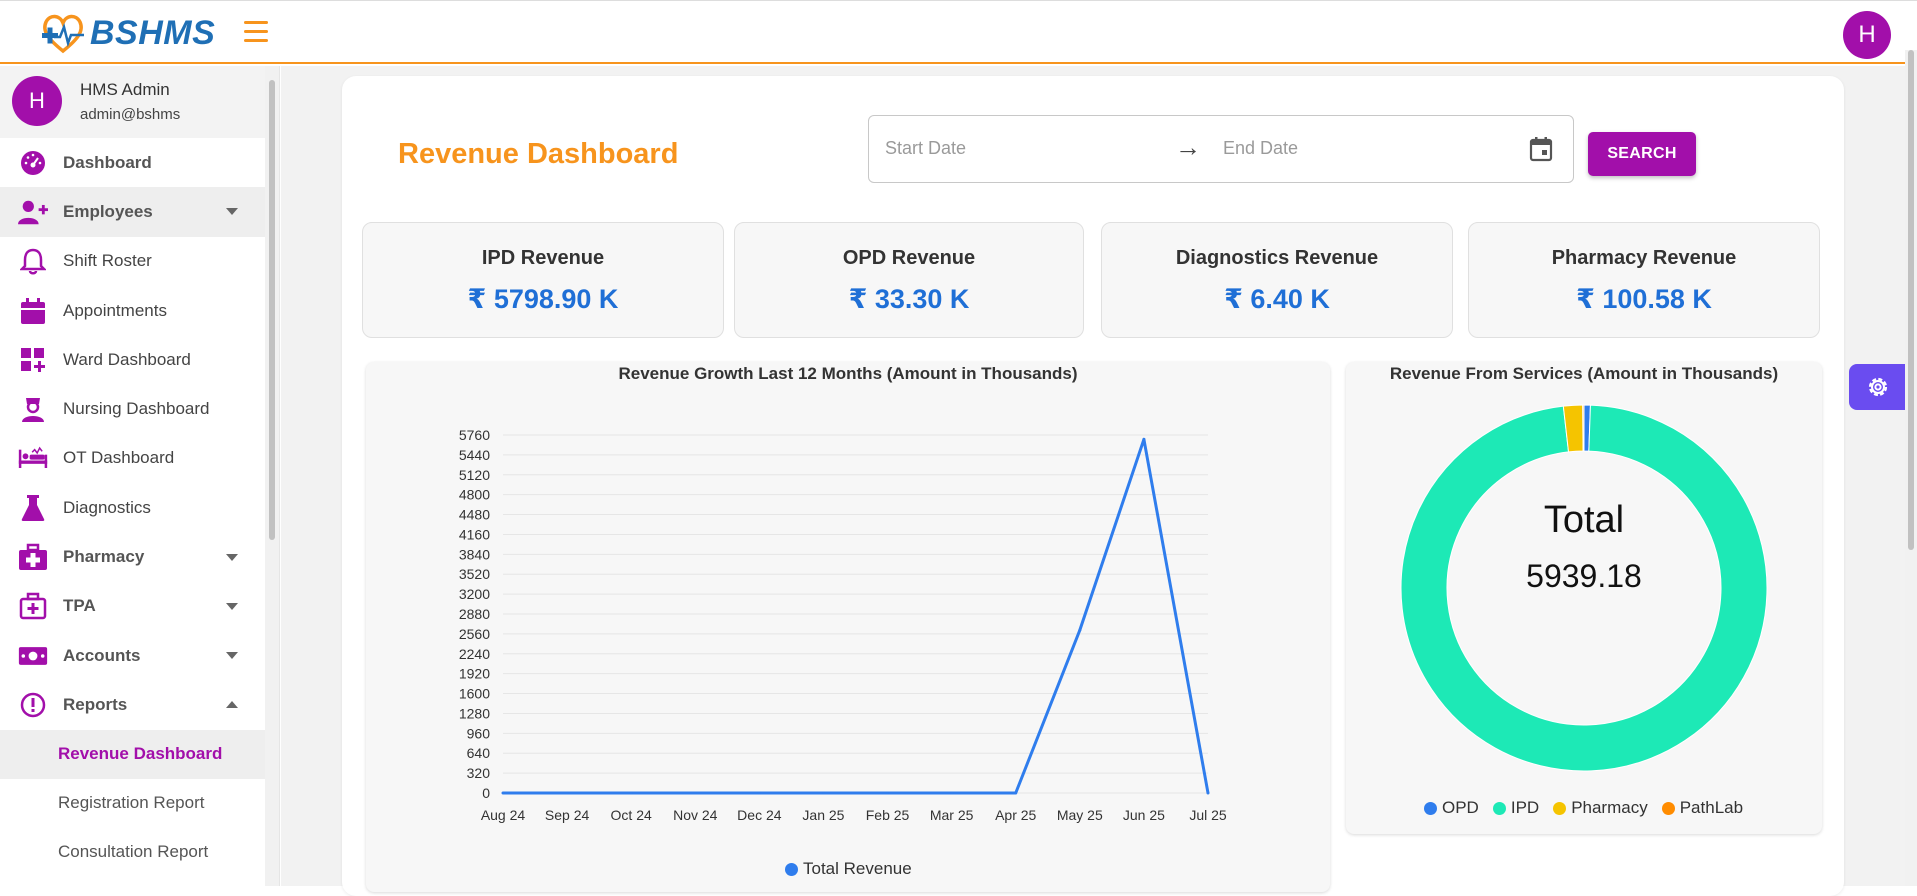  Describe the element at coordinates (33, 656) in the screenshot. I see `cash-icon` at that location.